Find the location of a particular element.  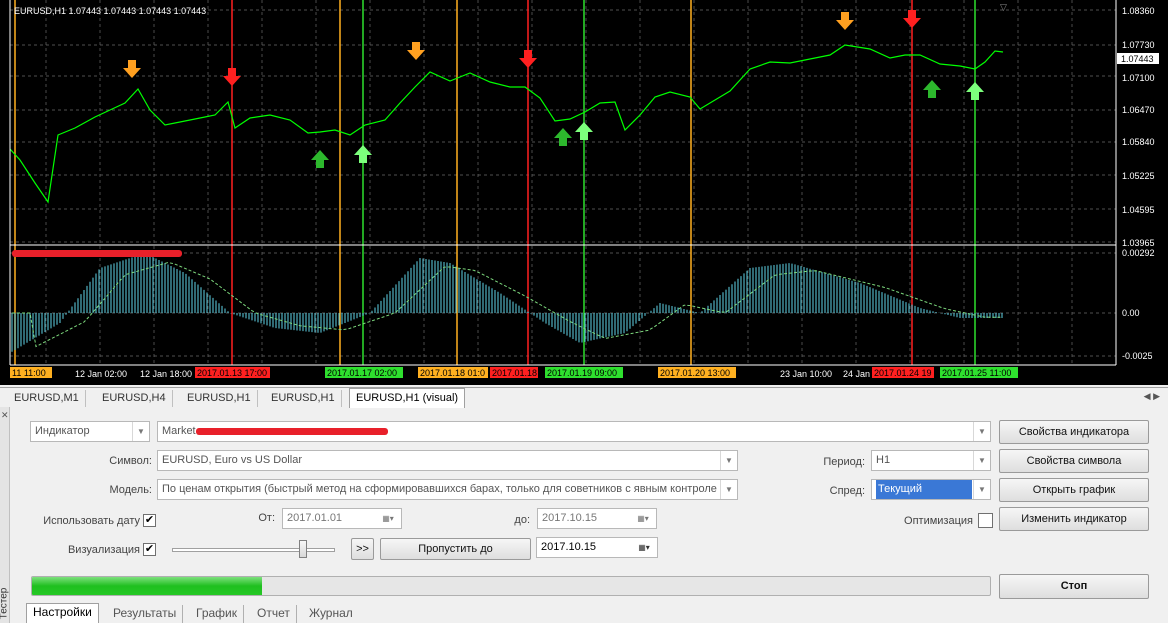

indicator-histogram is located at coordinates (507, 302).